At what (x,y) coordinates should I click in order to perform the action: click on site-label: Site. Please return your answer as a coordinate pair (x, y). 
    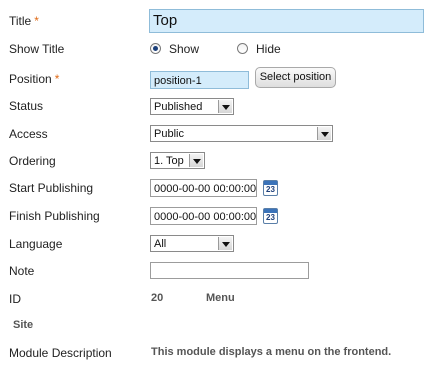
    Looking at the image, I should click on (23, 325).